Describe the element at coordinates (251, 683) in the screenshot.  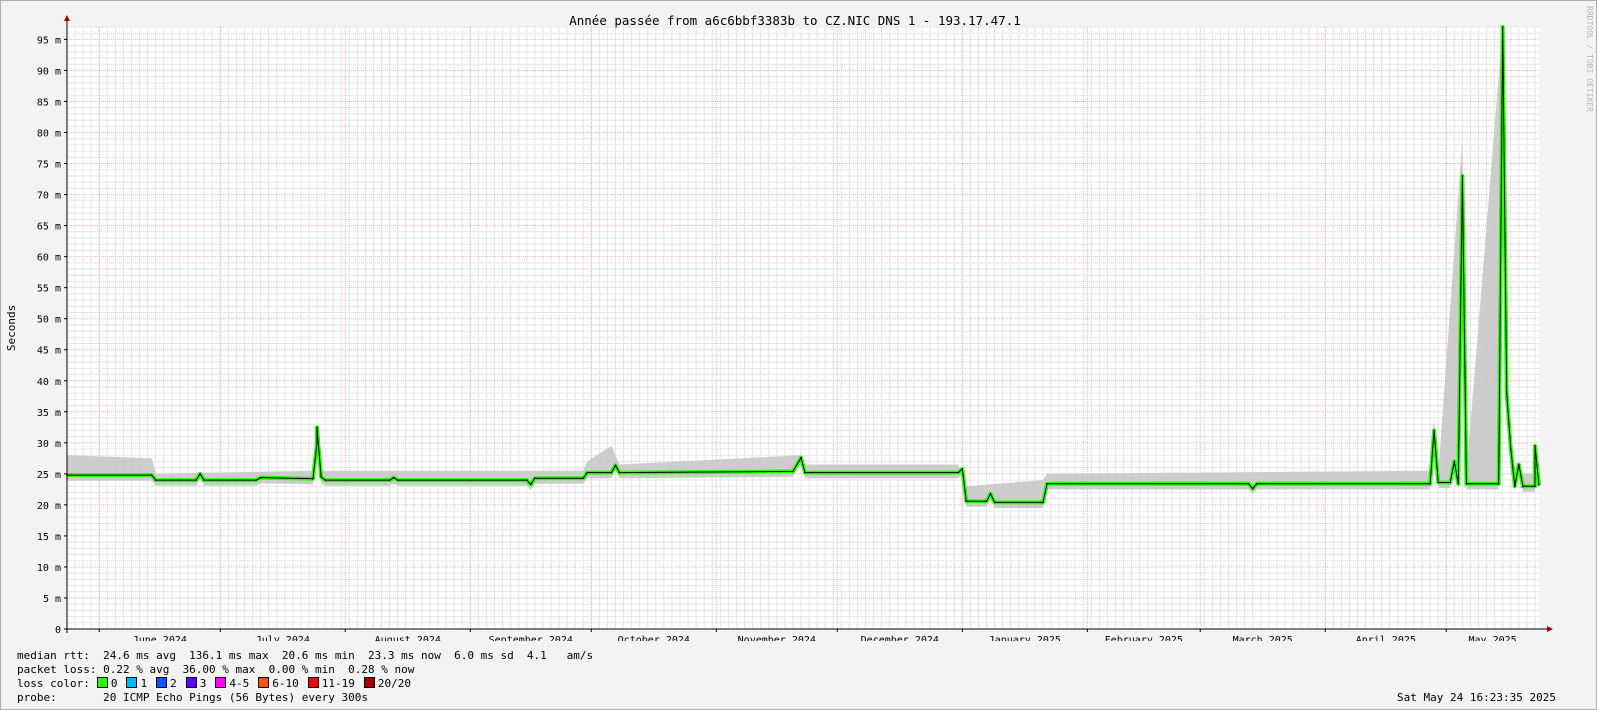
I see `loss-color-items: 0 1 2 3 4-5 6-10 11-19 20/20` at that location.